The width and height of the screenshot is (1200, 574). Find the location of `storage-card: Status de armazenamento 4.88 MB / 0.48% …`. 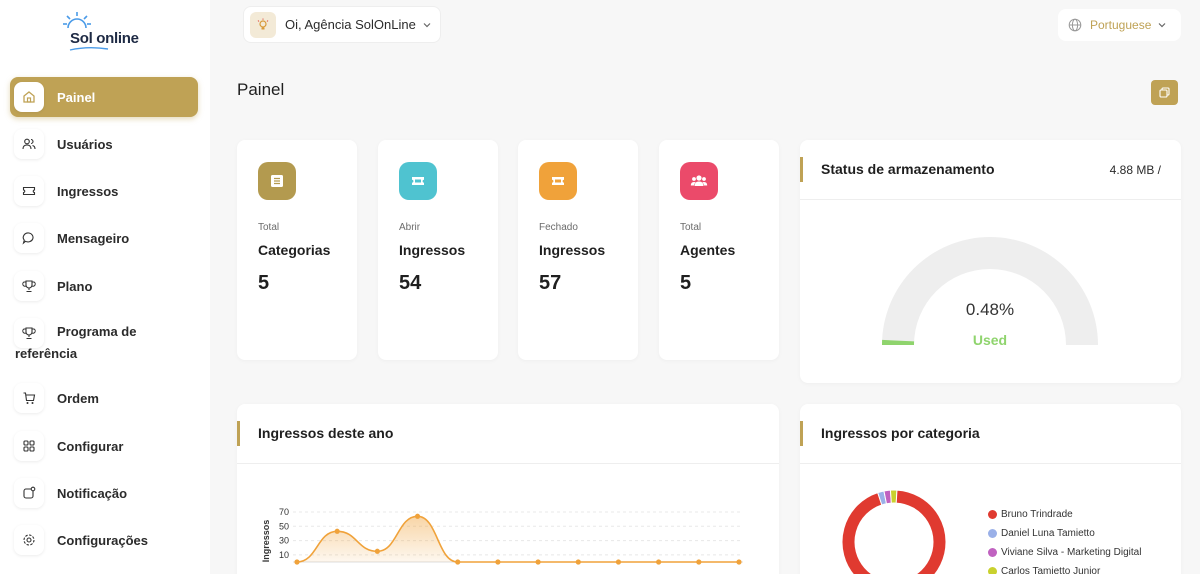

storage-card: Status de armazenamento 4.88 MB / 0.48% … is located at coordinates (990, 261).